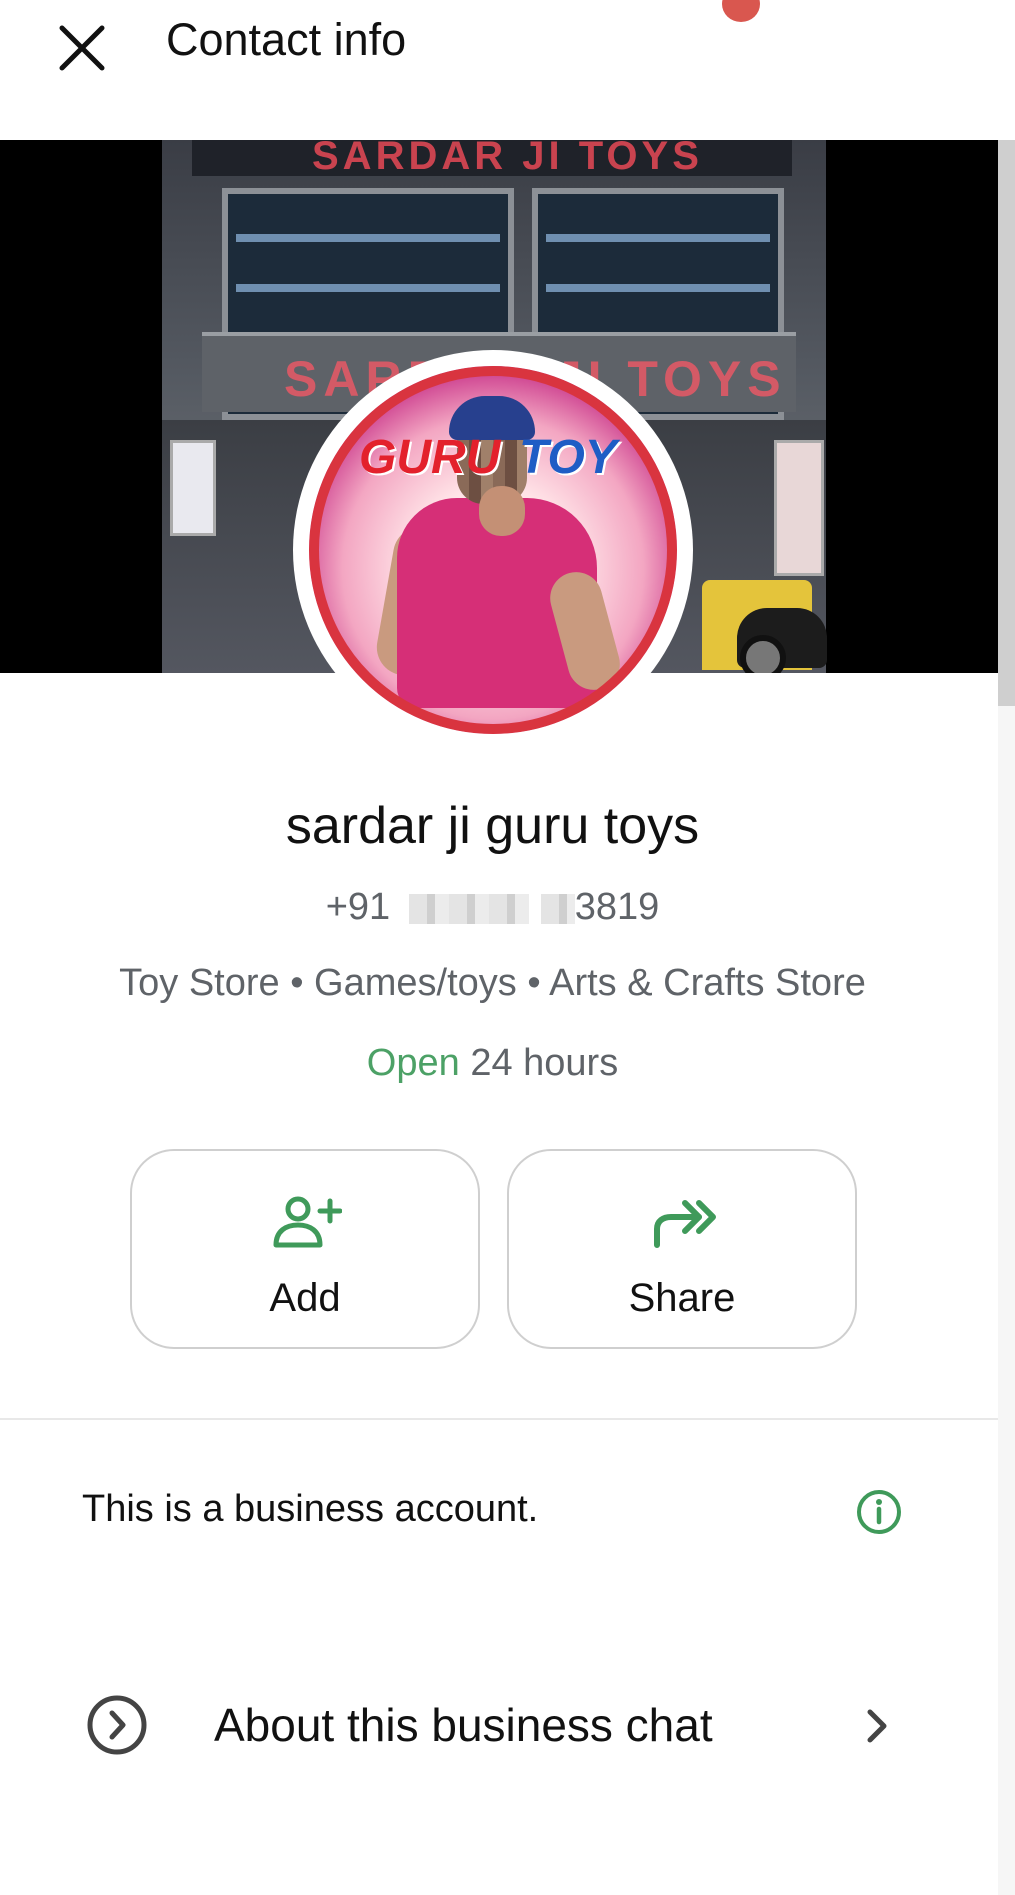  I want to click on about-business-chat-row: About this business chat, so click(499, 1725).